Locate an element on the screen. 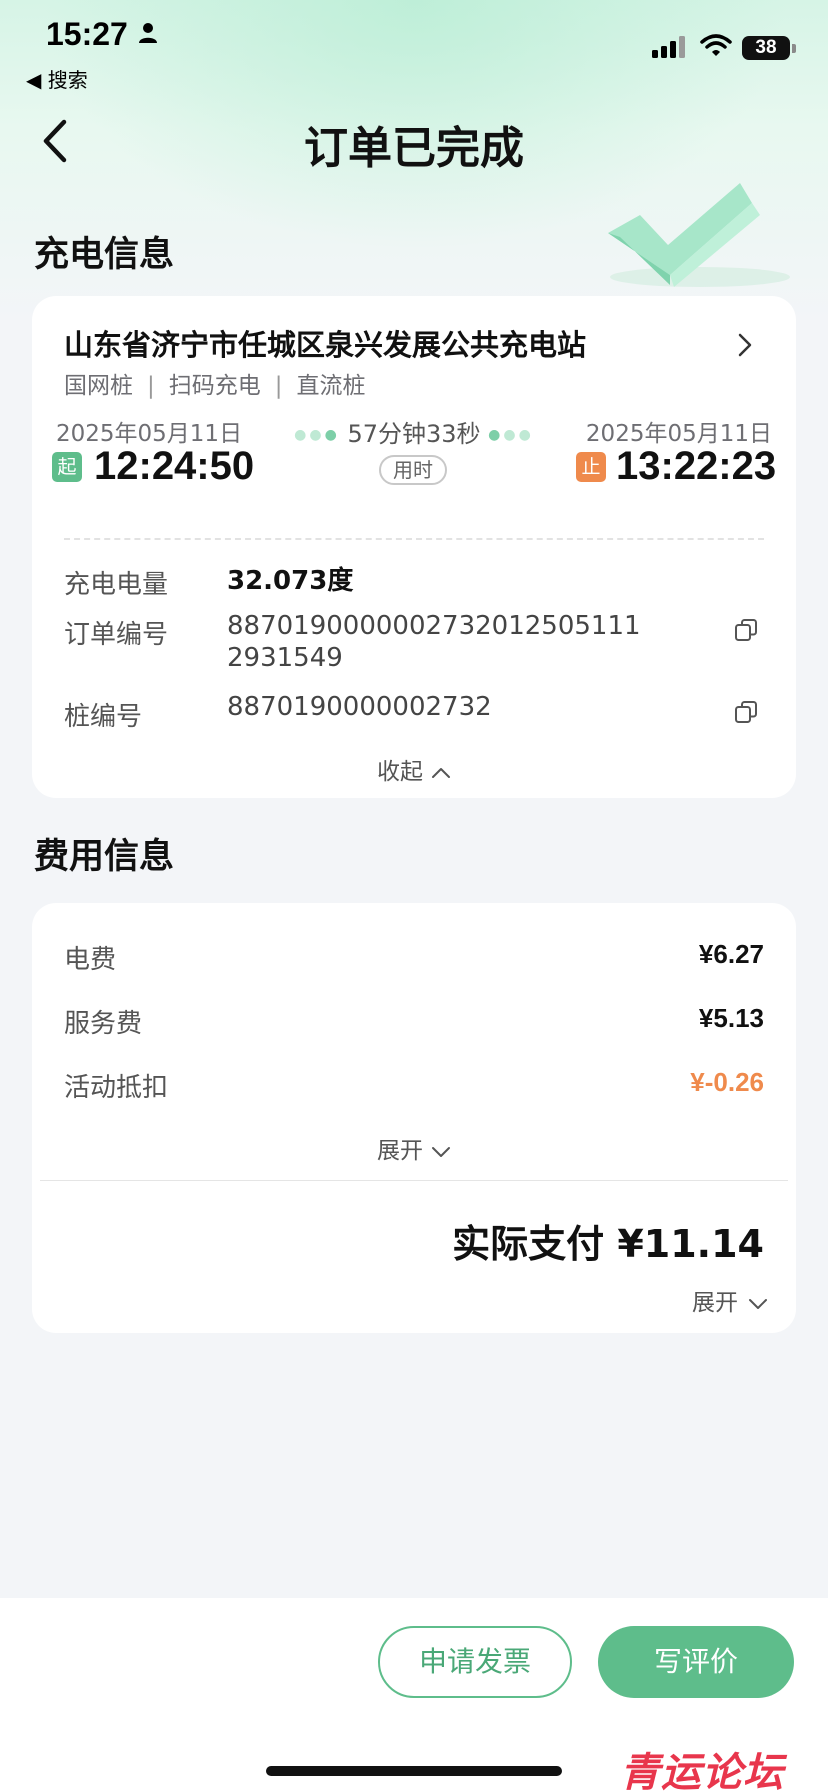 The image size is (828, 1792). request-invoice-button: 申请发票 is located at coordinates (475, 1662).